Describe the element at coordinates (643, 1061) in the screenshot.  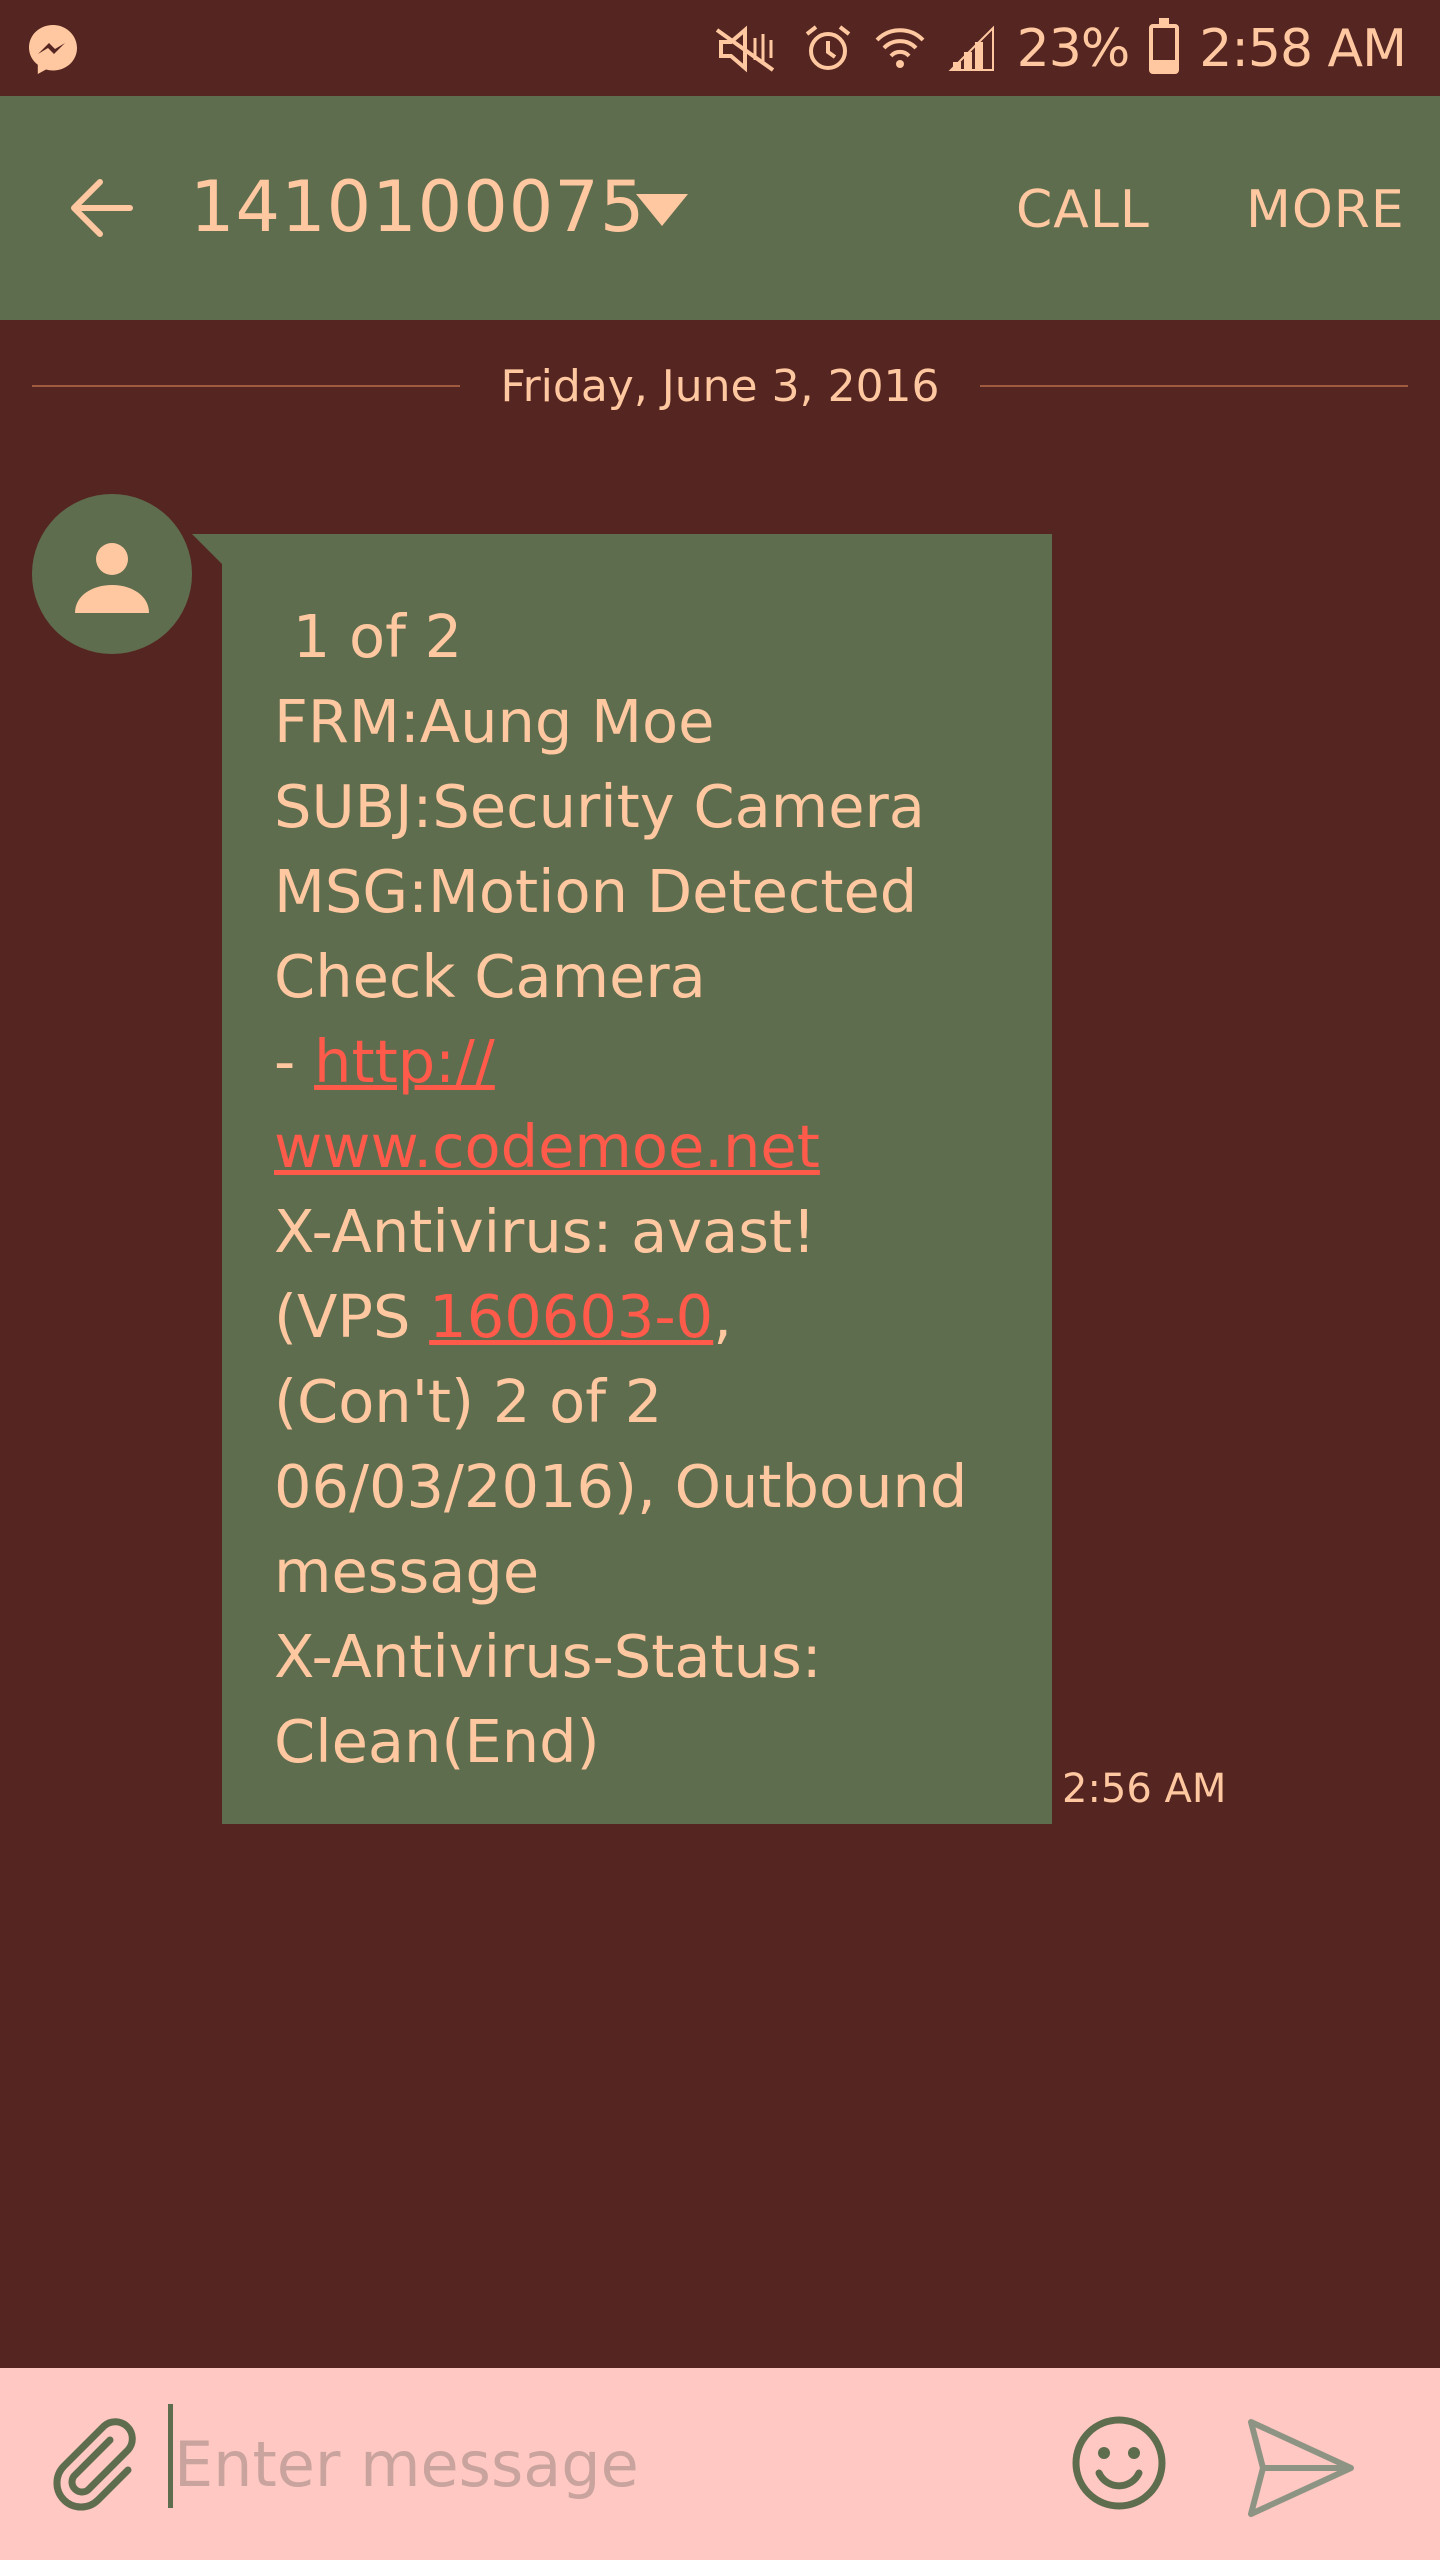
I see `message-line: - http://` at that location.